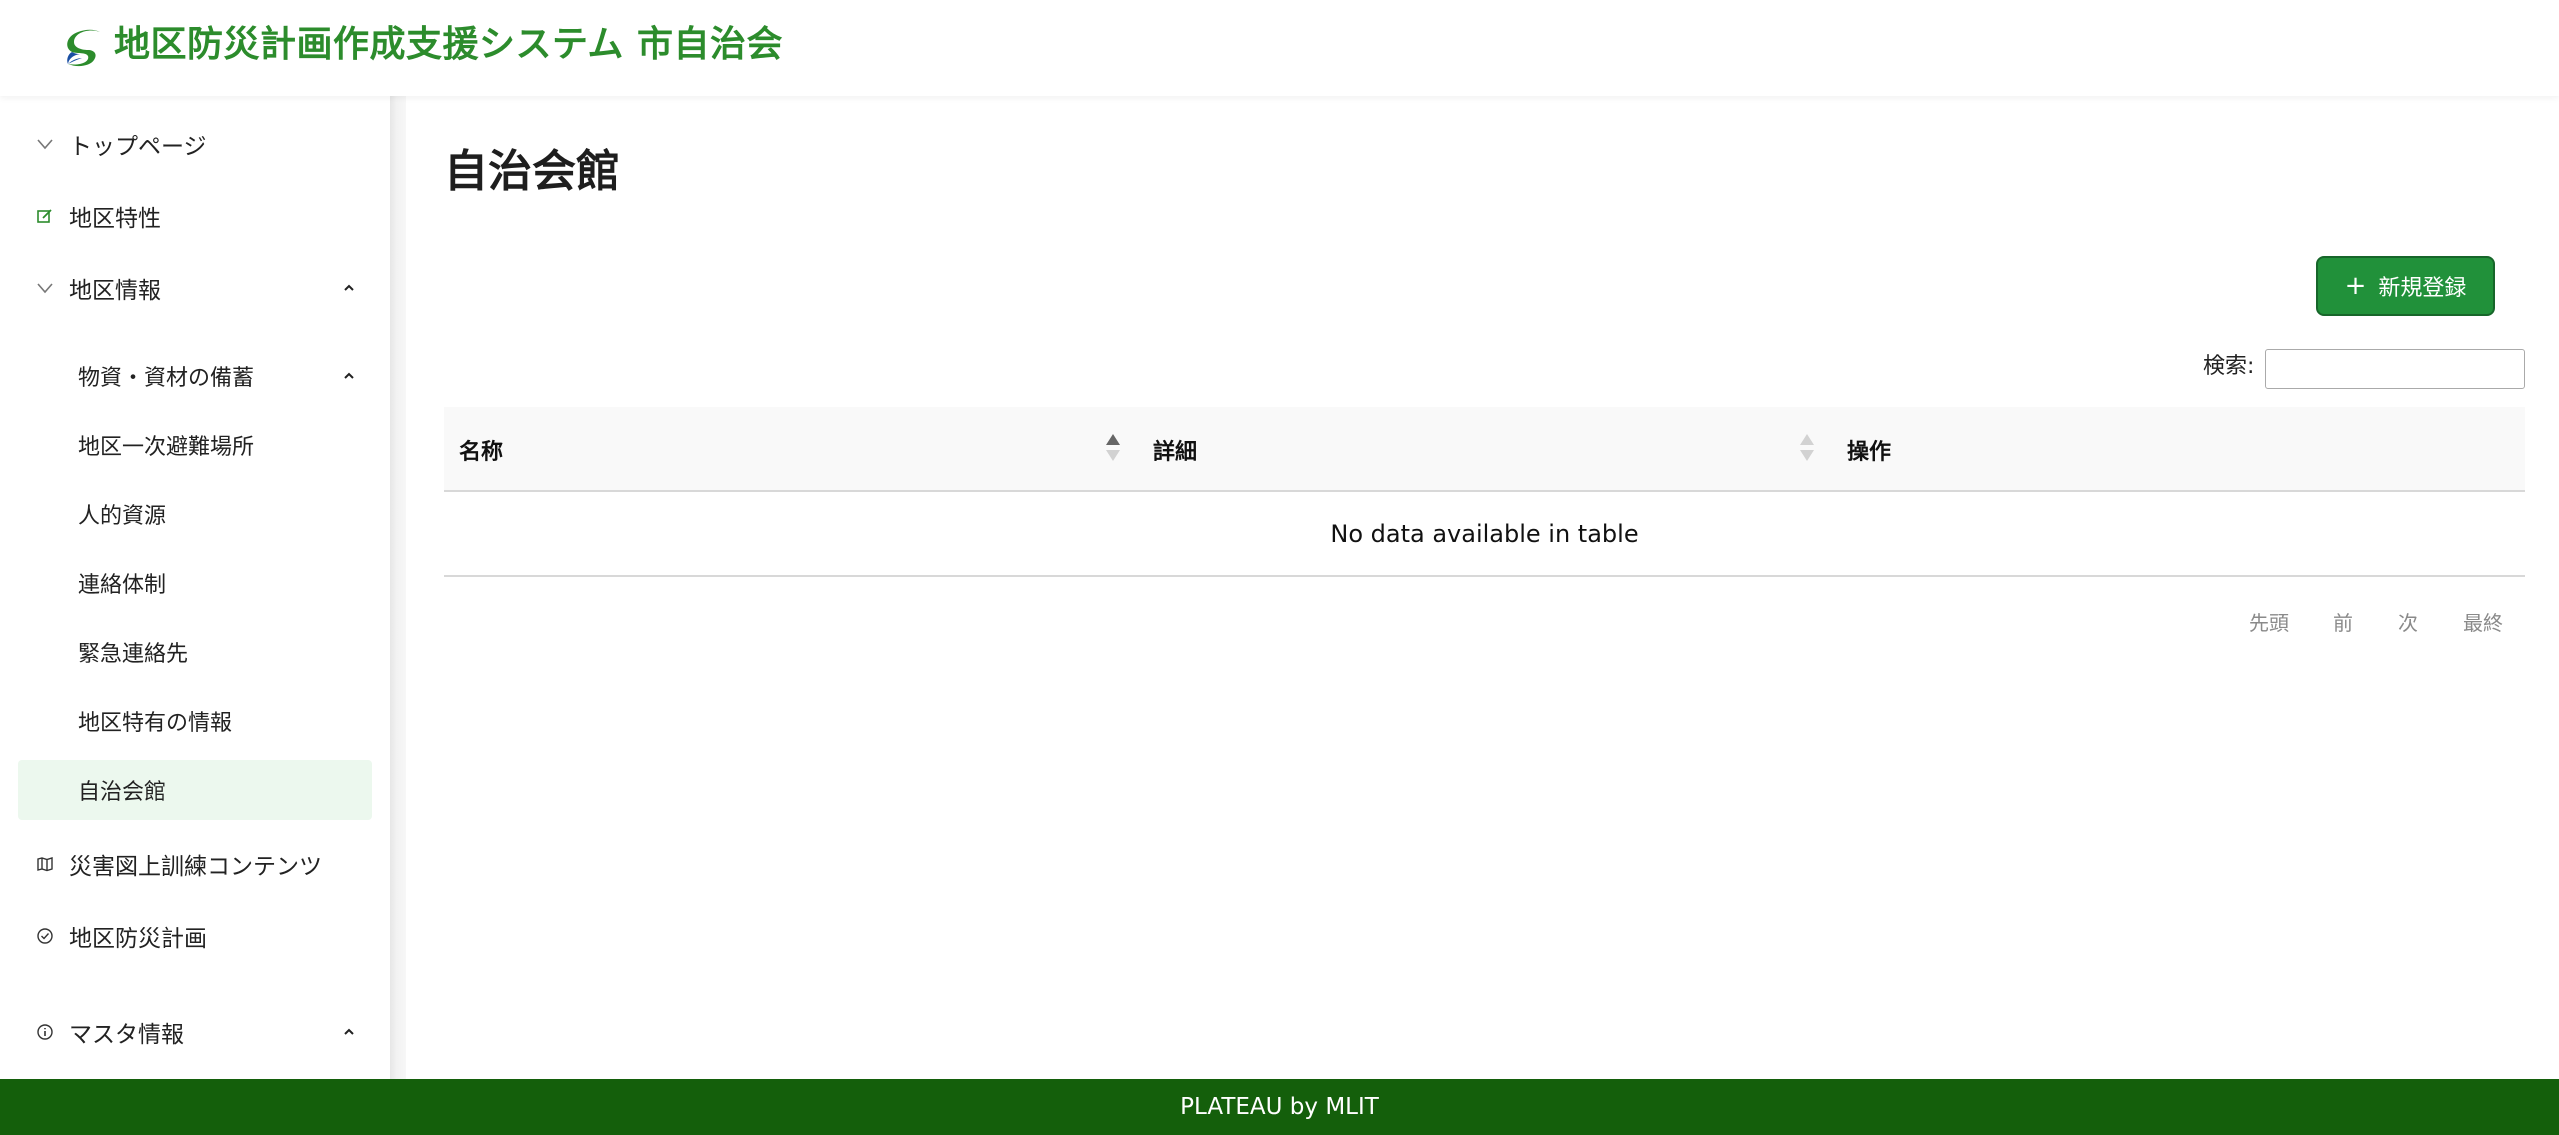 The image size is (2559, 1135). I want to click on sidebar-subitem-human-resources: 人的資源, so click(195, 514).